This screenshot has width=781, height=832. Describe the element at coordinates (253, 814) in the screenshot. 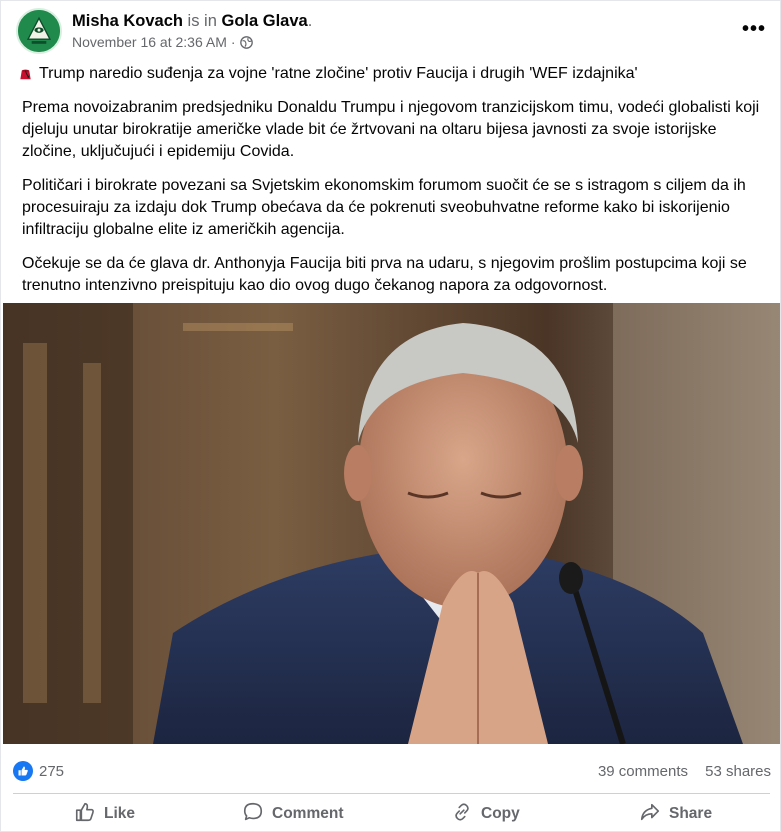

I see `comment-icon` at that location.